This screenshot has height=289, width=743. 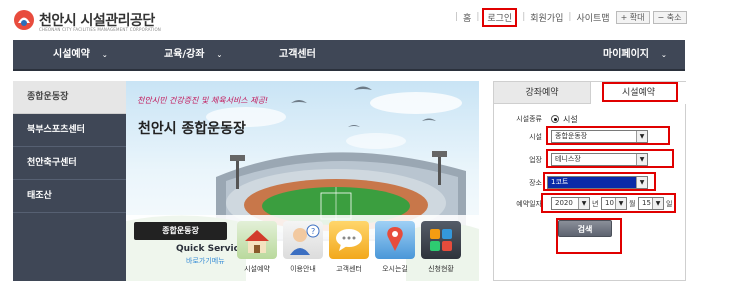 I want to click on info-person-icon: ?, so click(x=303, y=240).